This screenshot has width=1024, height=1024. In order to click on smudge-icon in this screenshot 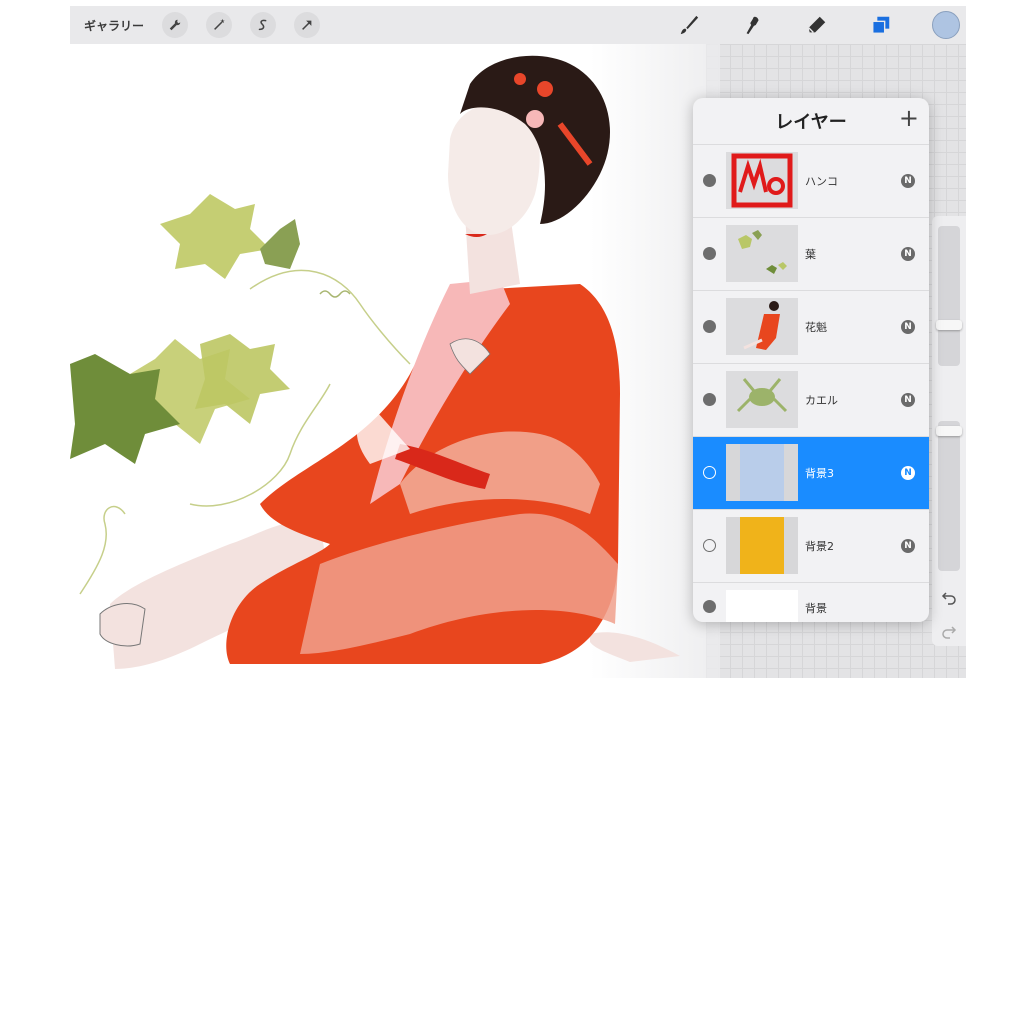, I will do `click(753, 25)`.